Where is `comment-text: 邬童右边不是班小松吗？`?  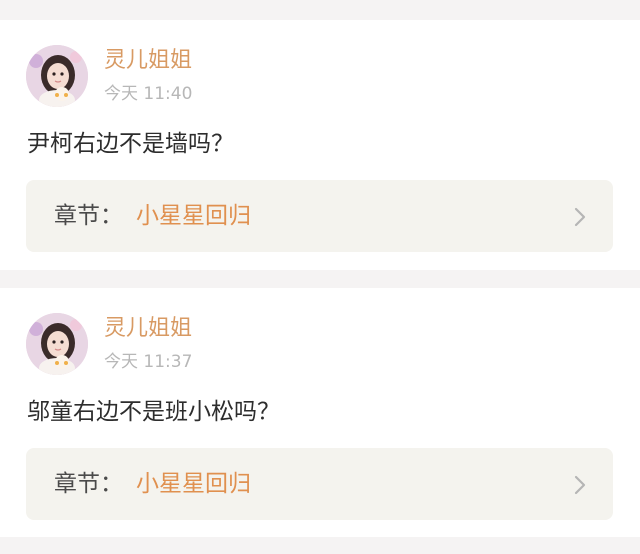 comment-text: 邬童右边不是班小松吗？ is located at coordinates (153, 412).